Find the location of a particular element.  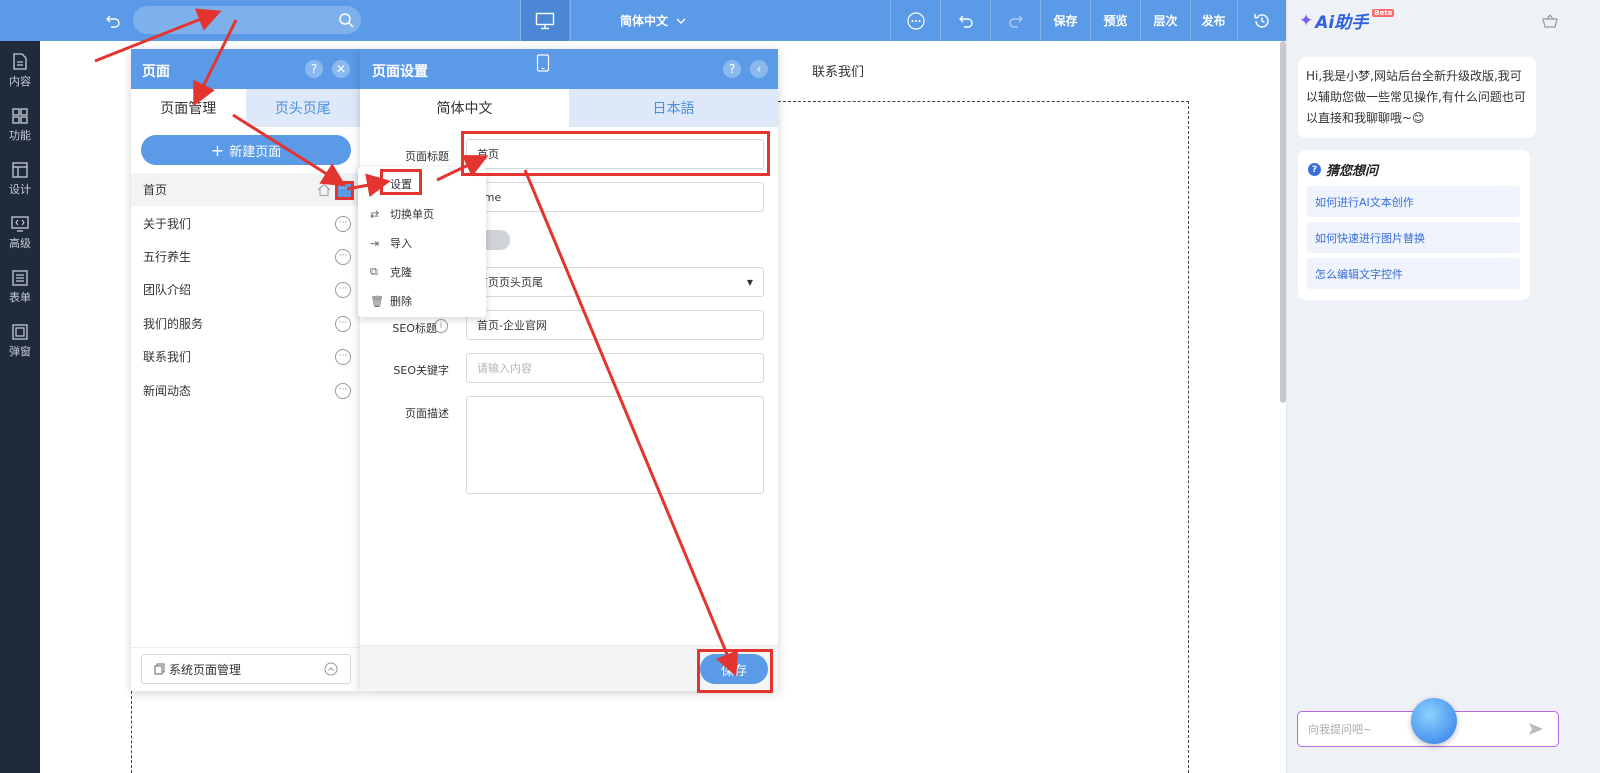

preview-button: 预览 is located at coordinates (1115, 20).